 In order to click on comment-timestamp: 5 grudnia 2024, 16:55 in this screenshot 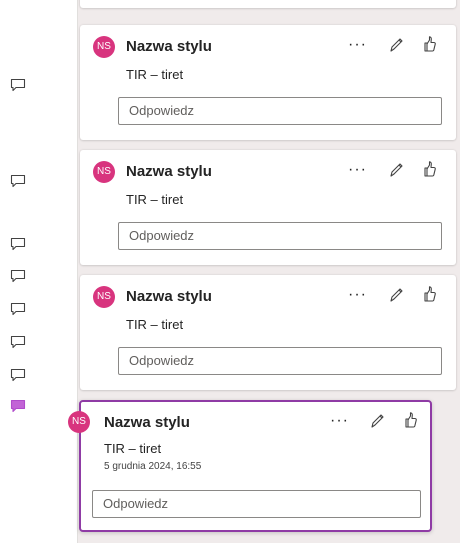, I will do `click(153, 466)`.